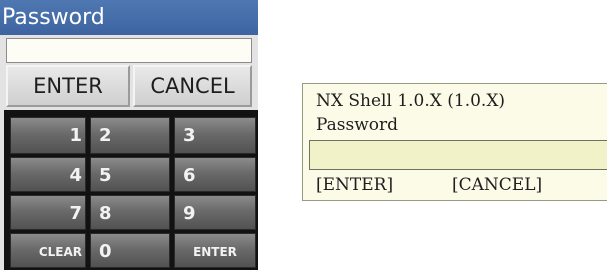 The image size is (607, 270). I want to click on key-1: 1, so click(48, 135).